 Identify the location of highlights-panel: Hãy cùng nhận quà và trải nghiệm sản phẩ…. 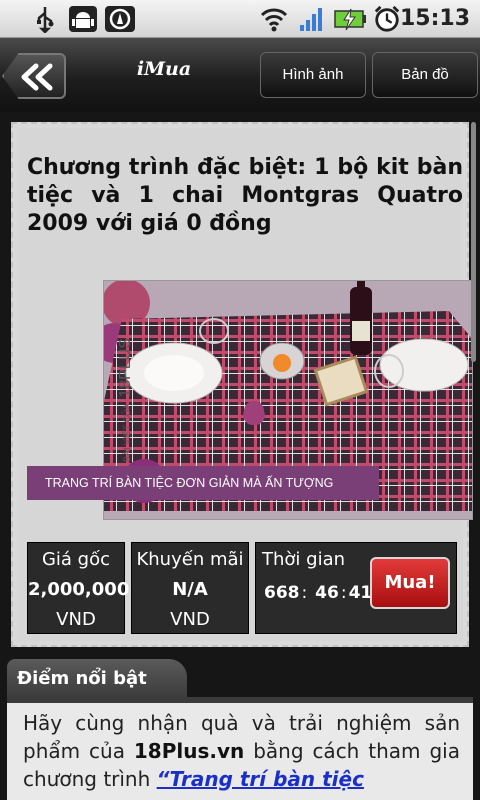
(240, 751).